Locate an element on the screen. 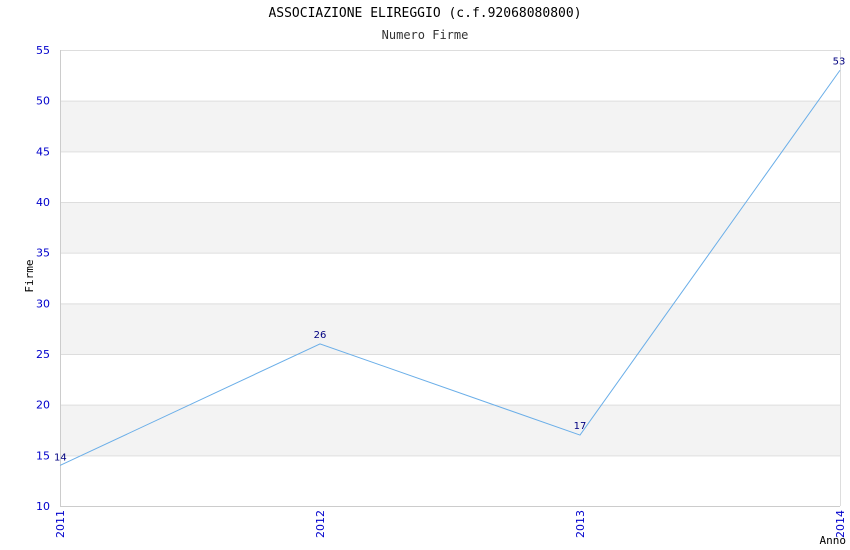  data-label: 26 is located at coordinates (320, 335).